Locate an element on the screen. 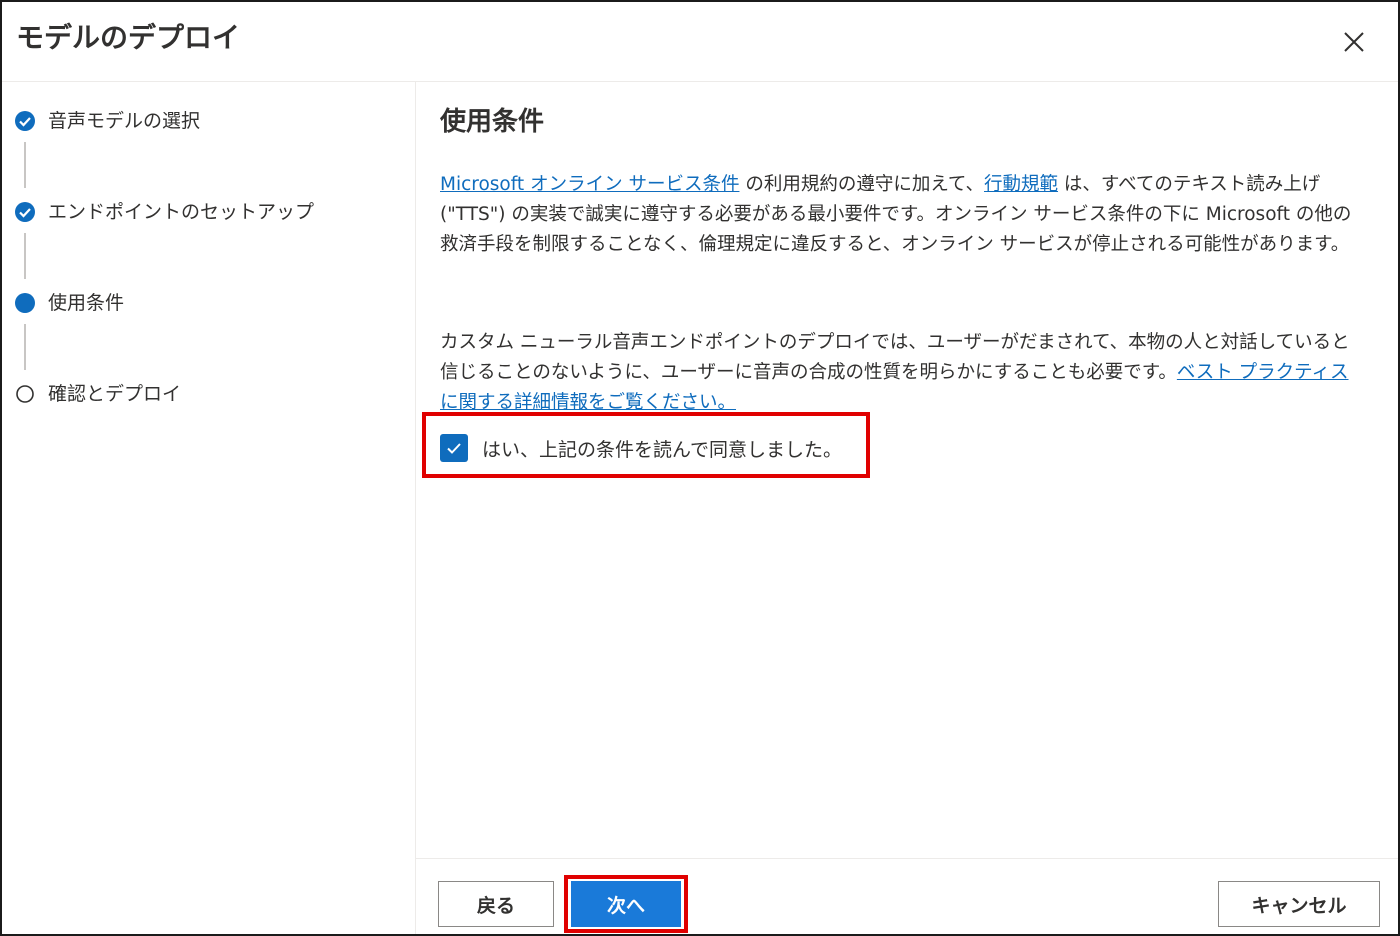  agree-checkbox-row: はい、上記の条件を読んで同意しました。 is located at coordinates (641, 448).